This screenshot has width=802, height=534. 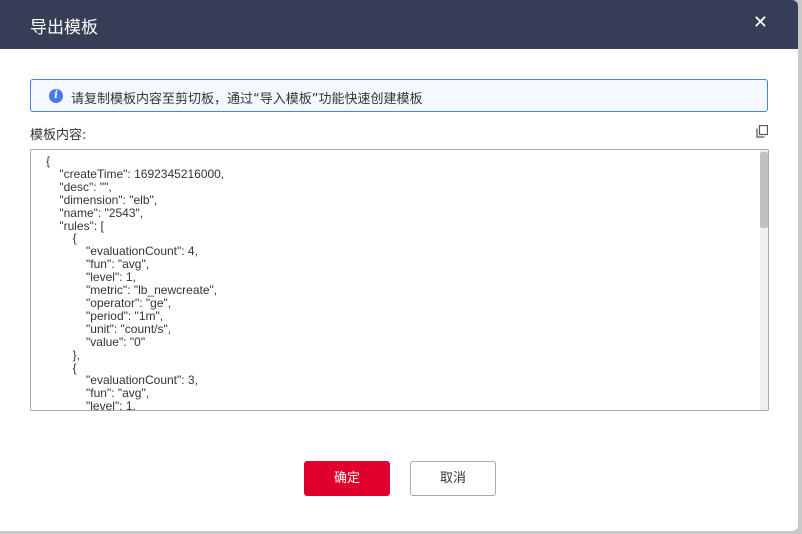 What do you see at coordinates (56, 96) in the screenshot?
I see `info-icon: i` at bounding box center [56, 96].